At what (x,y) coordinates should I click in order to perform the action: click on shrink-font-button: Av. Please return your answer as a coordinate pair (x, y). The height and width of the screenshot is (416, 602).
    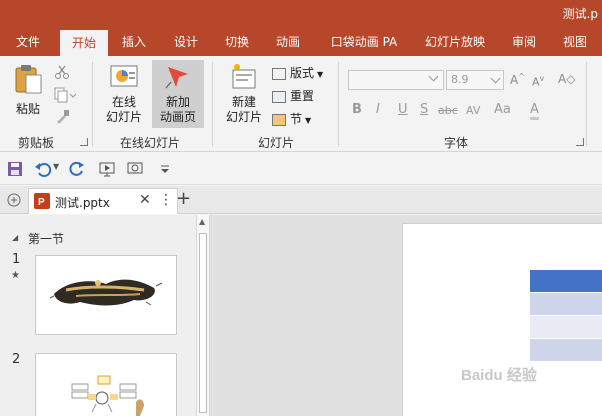
    Looking at the image, I should click on (538, 81).